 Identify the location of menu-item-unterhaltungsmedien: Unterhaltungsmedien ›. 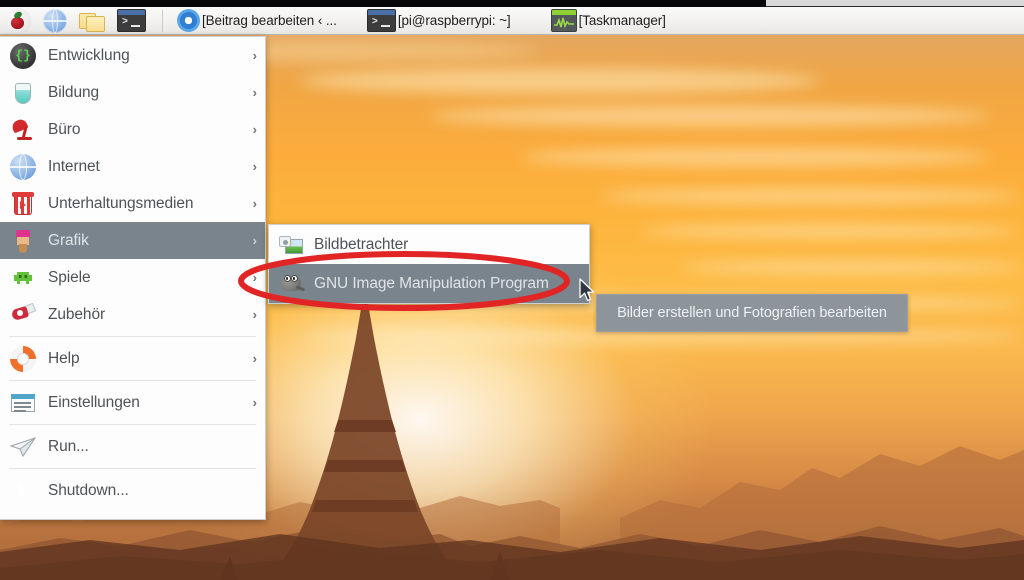
(132, 203).